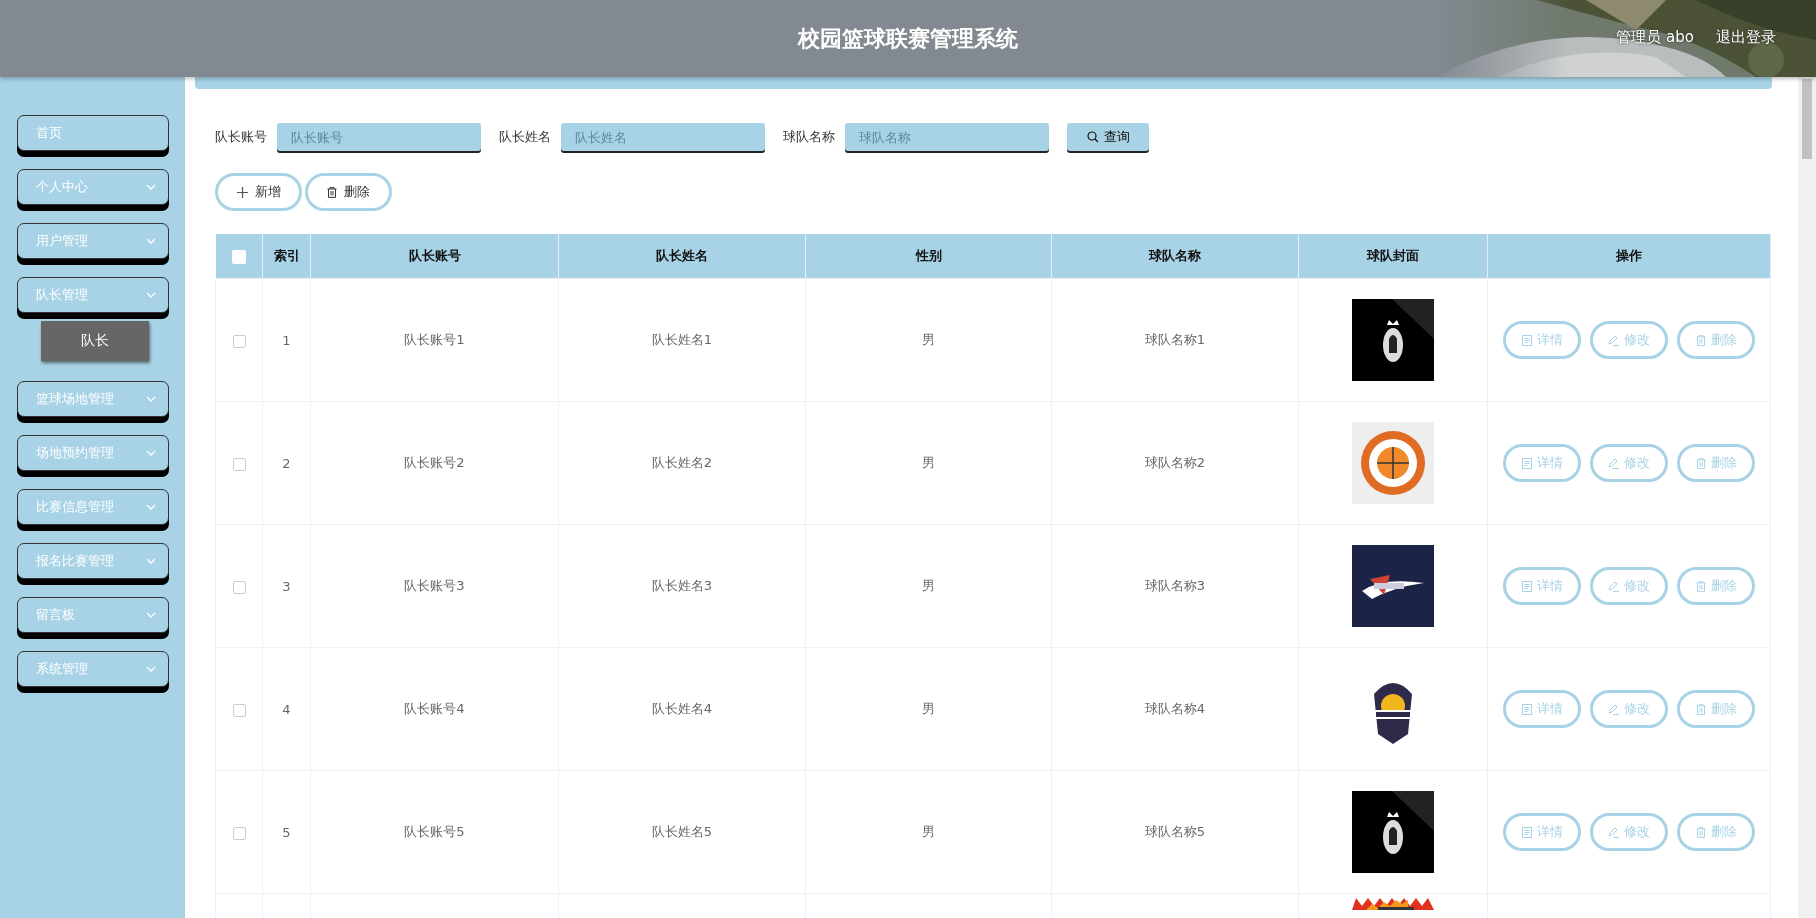 The height and width of the screenshot is (918, 1816). Describe the element at coordinates (258, 192) in the screenshot. I see `add-button: 新增` at that location.